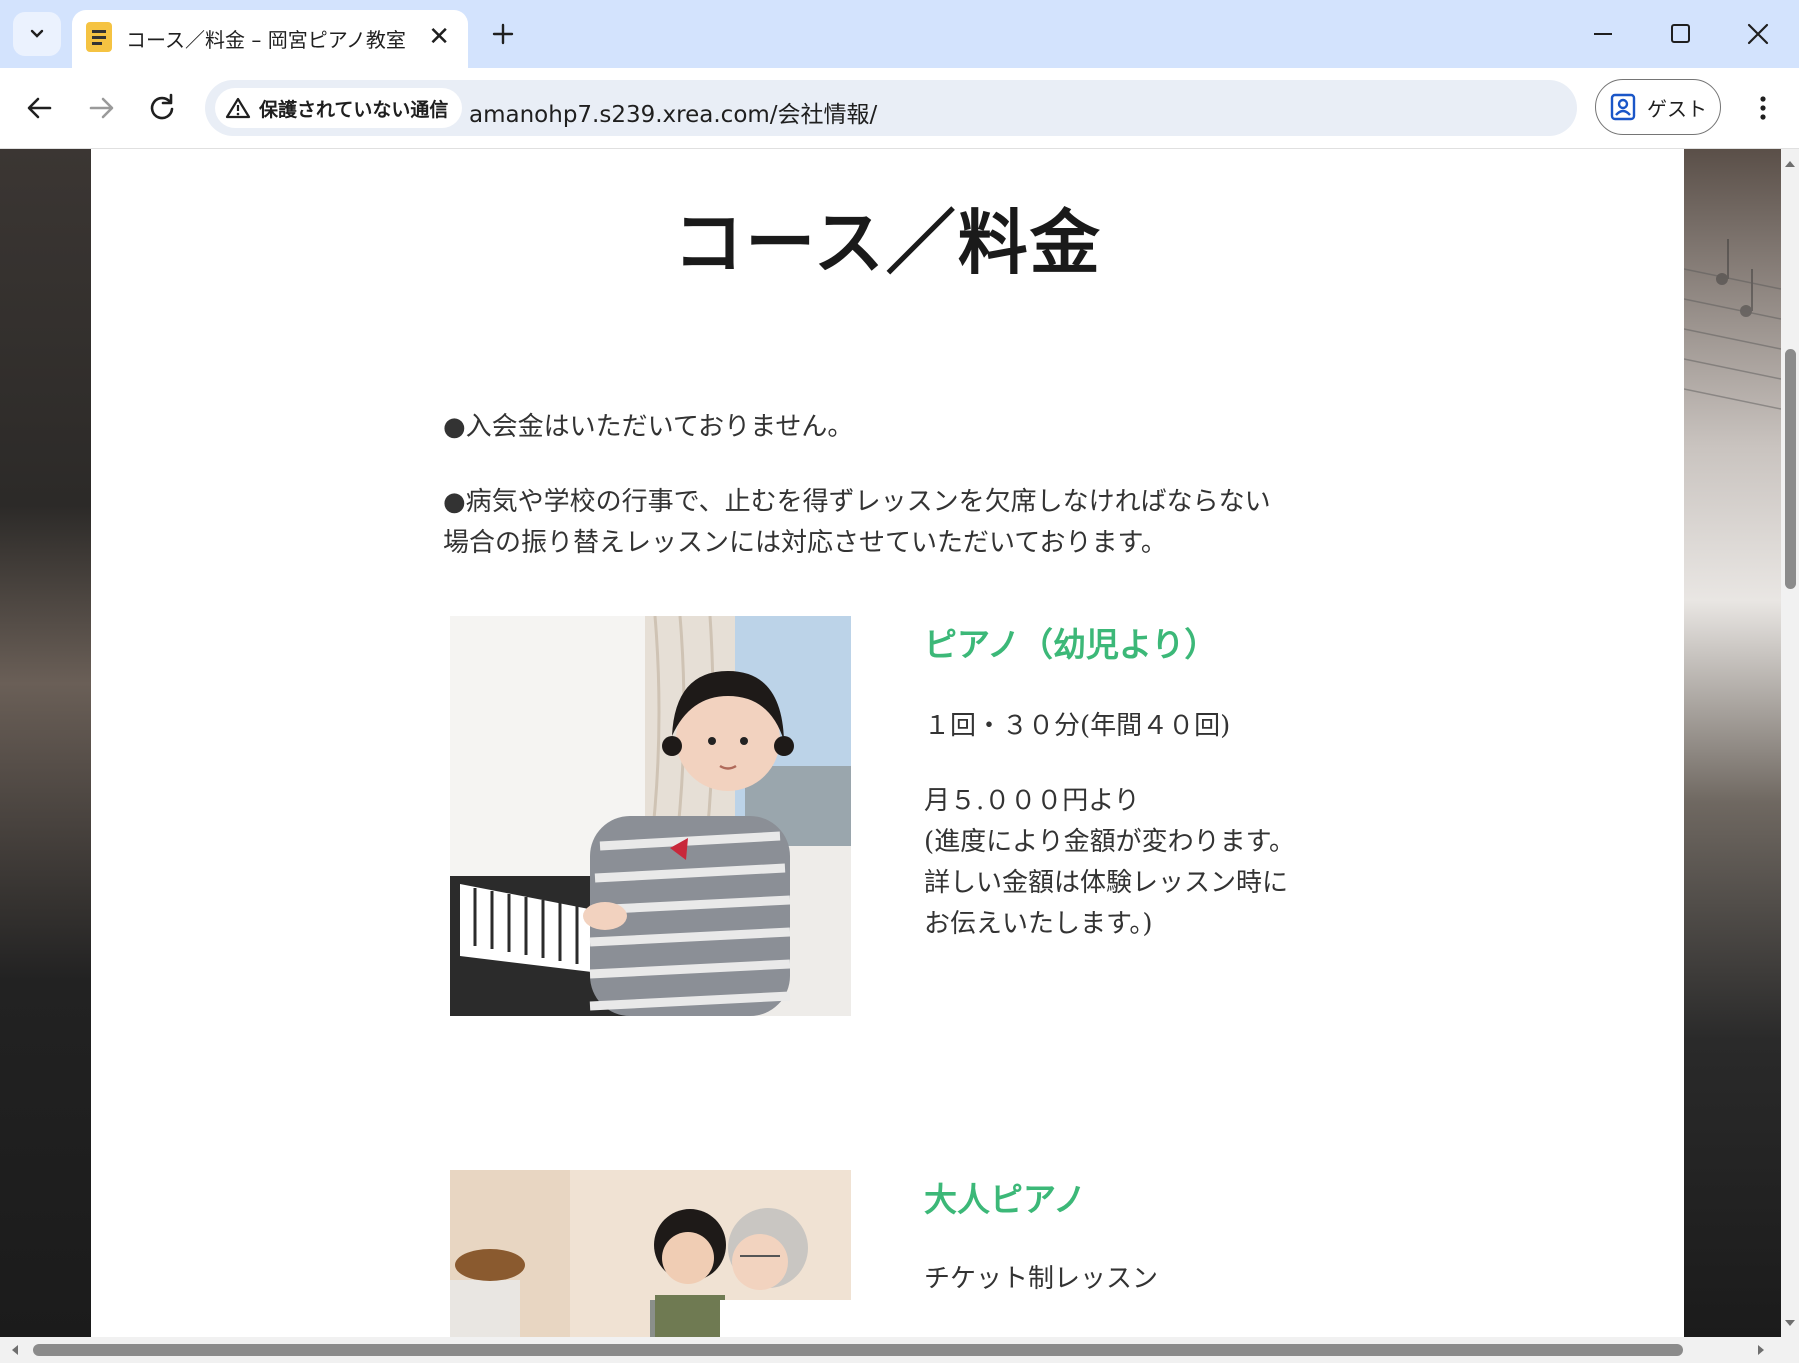 The height and width of the screenshot is (1363, 1799). What do you see at coordinates (1790, 743) in the screenshot?
I see `vertical-scrollbar` at bounding box center [1790, 743].